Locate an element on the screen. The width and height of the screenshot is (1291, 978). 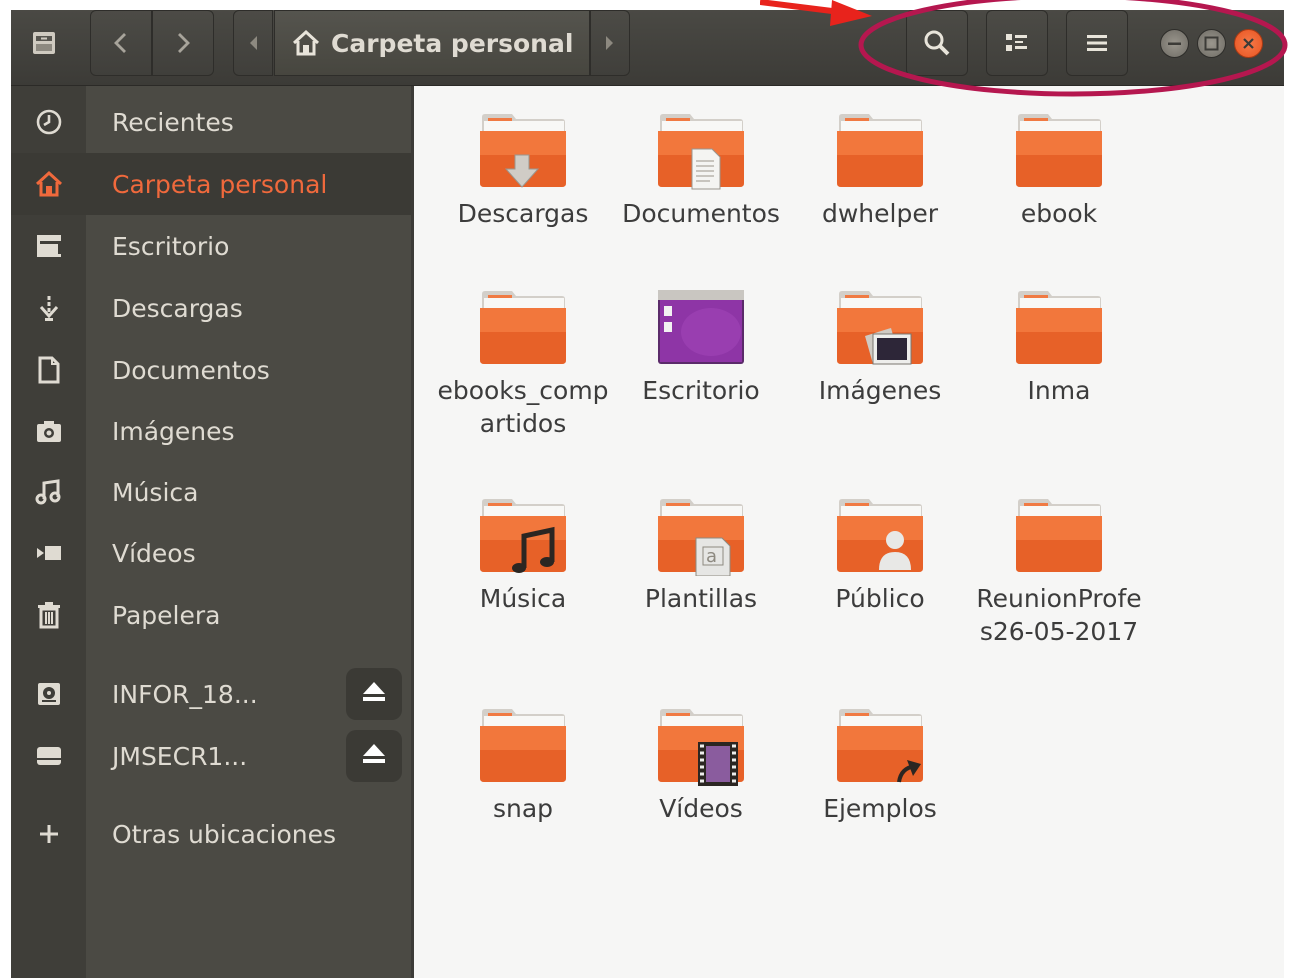
video-icon is located at coordinates (49, 553).